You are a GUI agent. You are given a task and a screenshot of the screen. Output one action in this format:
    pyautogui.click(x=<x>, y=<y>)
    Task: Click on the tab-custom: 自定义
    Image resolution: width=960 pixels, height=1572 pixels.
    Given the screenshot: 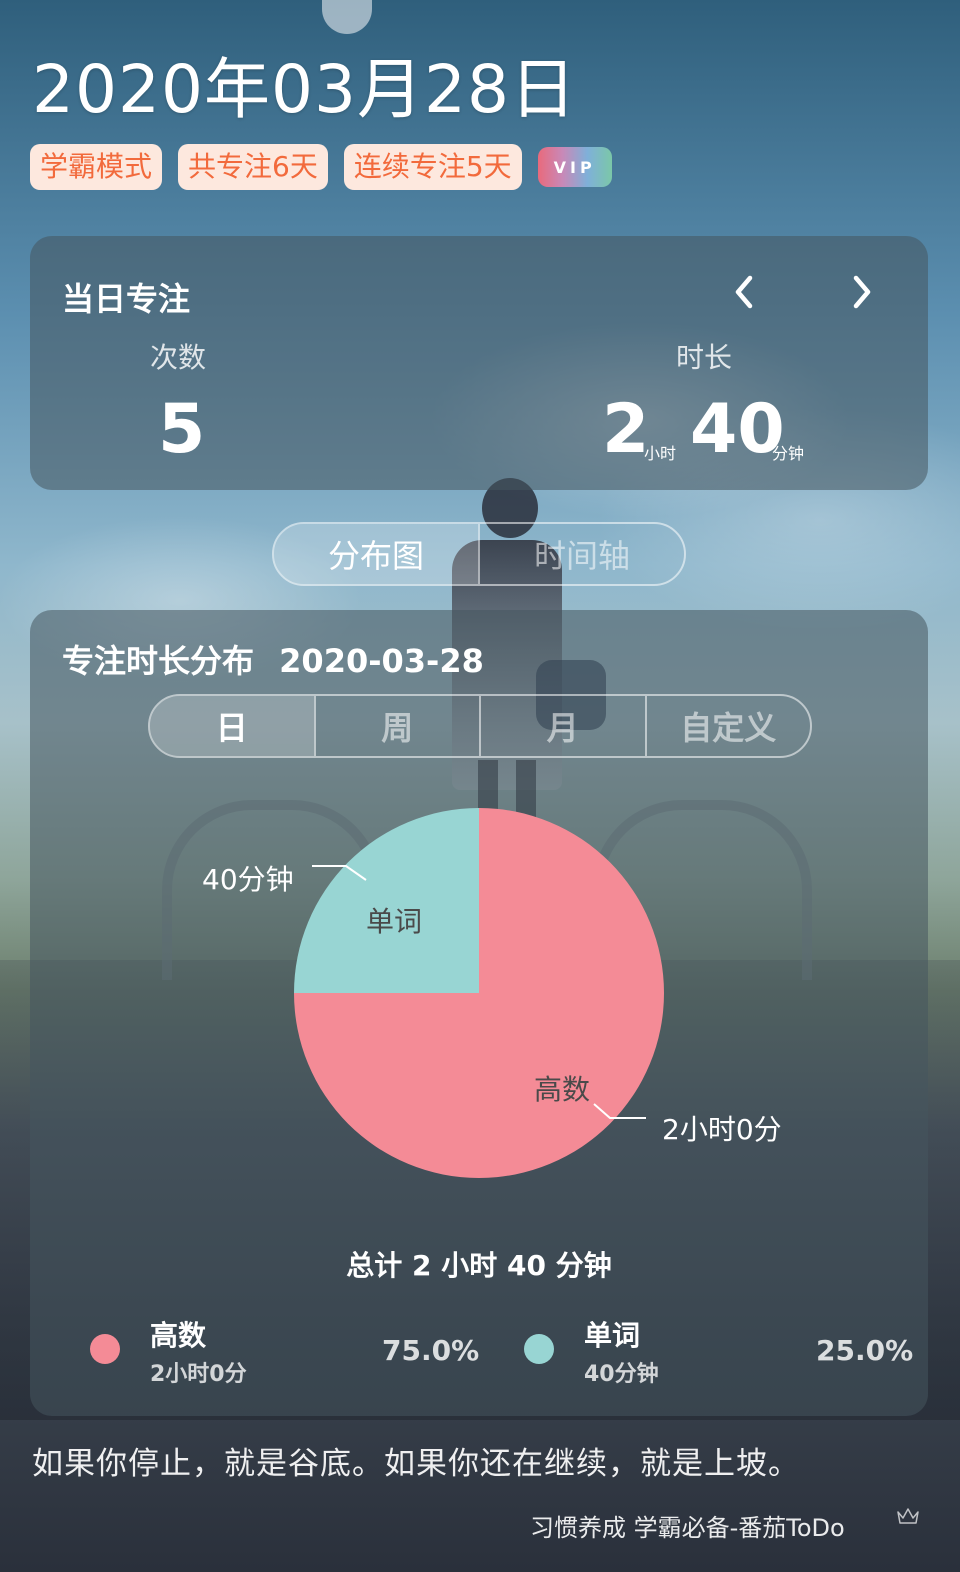 What is the action you would take?
    pyautogui.click(x=727, y=726)
    